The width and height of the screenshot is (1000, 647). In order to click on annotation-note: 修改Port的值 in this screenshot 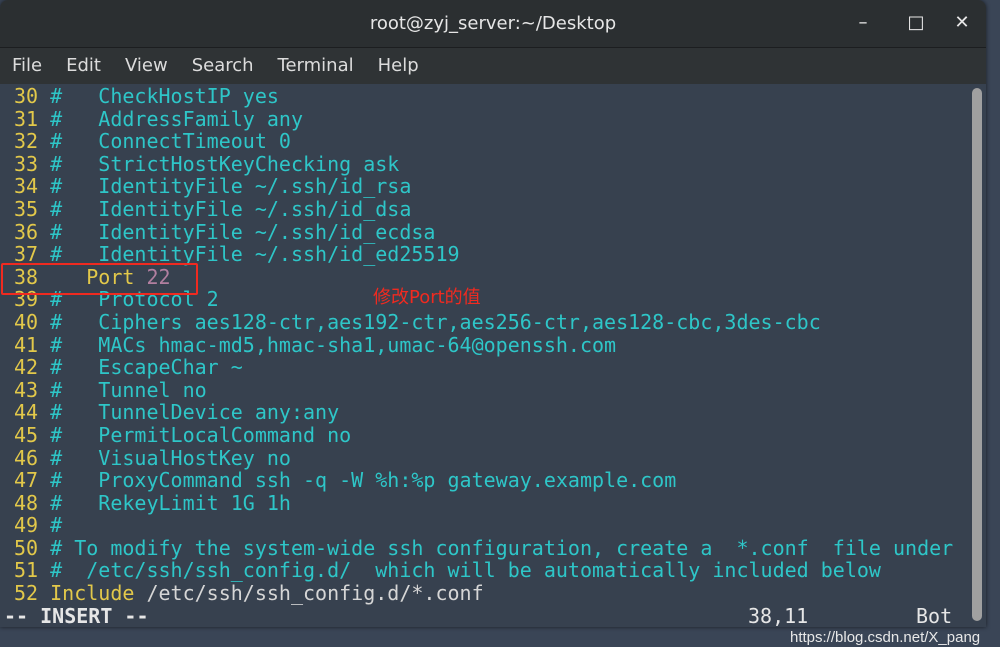, I will do `click(427, 297)`.